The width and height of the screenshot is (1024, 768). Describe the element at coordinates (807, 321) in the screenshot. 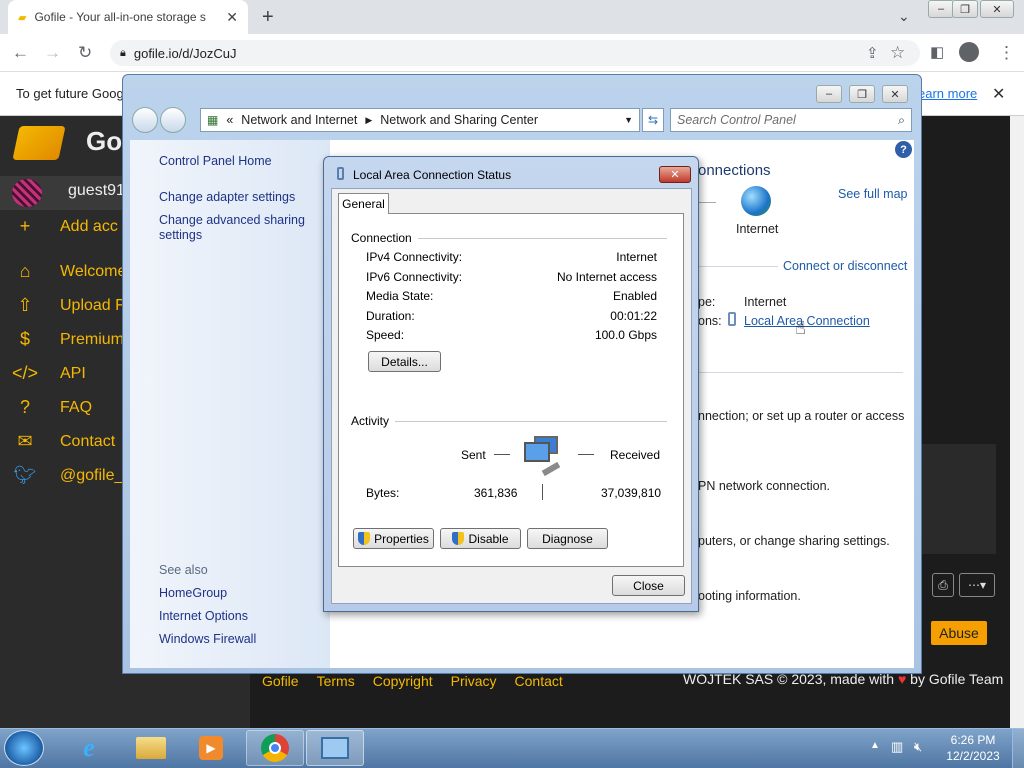

I see `local-area-connection-link: Local Area Connection` at that location.